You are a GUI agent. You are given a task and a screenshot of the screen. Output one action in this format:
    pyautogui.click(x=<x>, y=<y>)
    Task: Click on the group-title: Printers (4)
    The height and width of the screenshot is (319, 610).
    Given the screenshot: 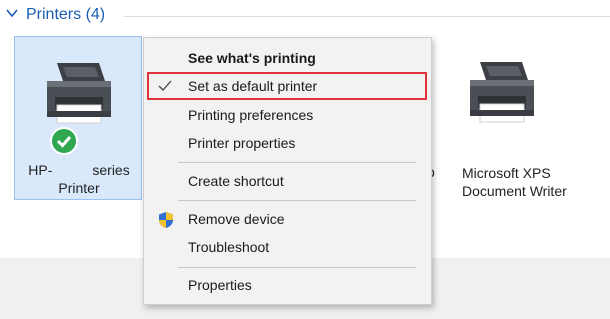 What is the action you would take?
    pyautogui.click(x=66, y=14)
    